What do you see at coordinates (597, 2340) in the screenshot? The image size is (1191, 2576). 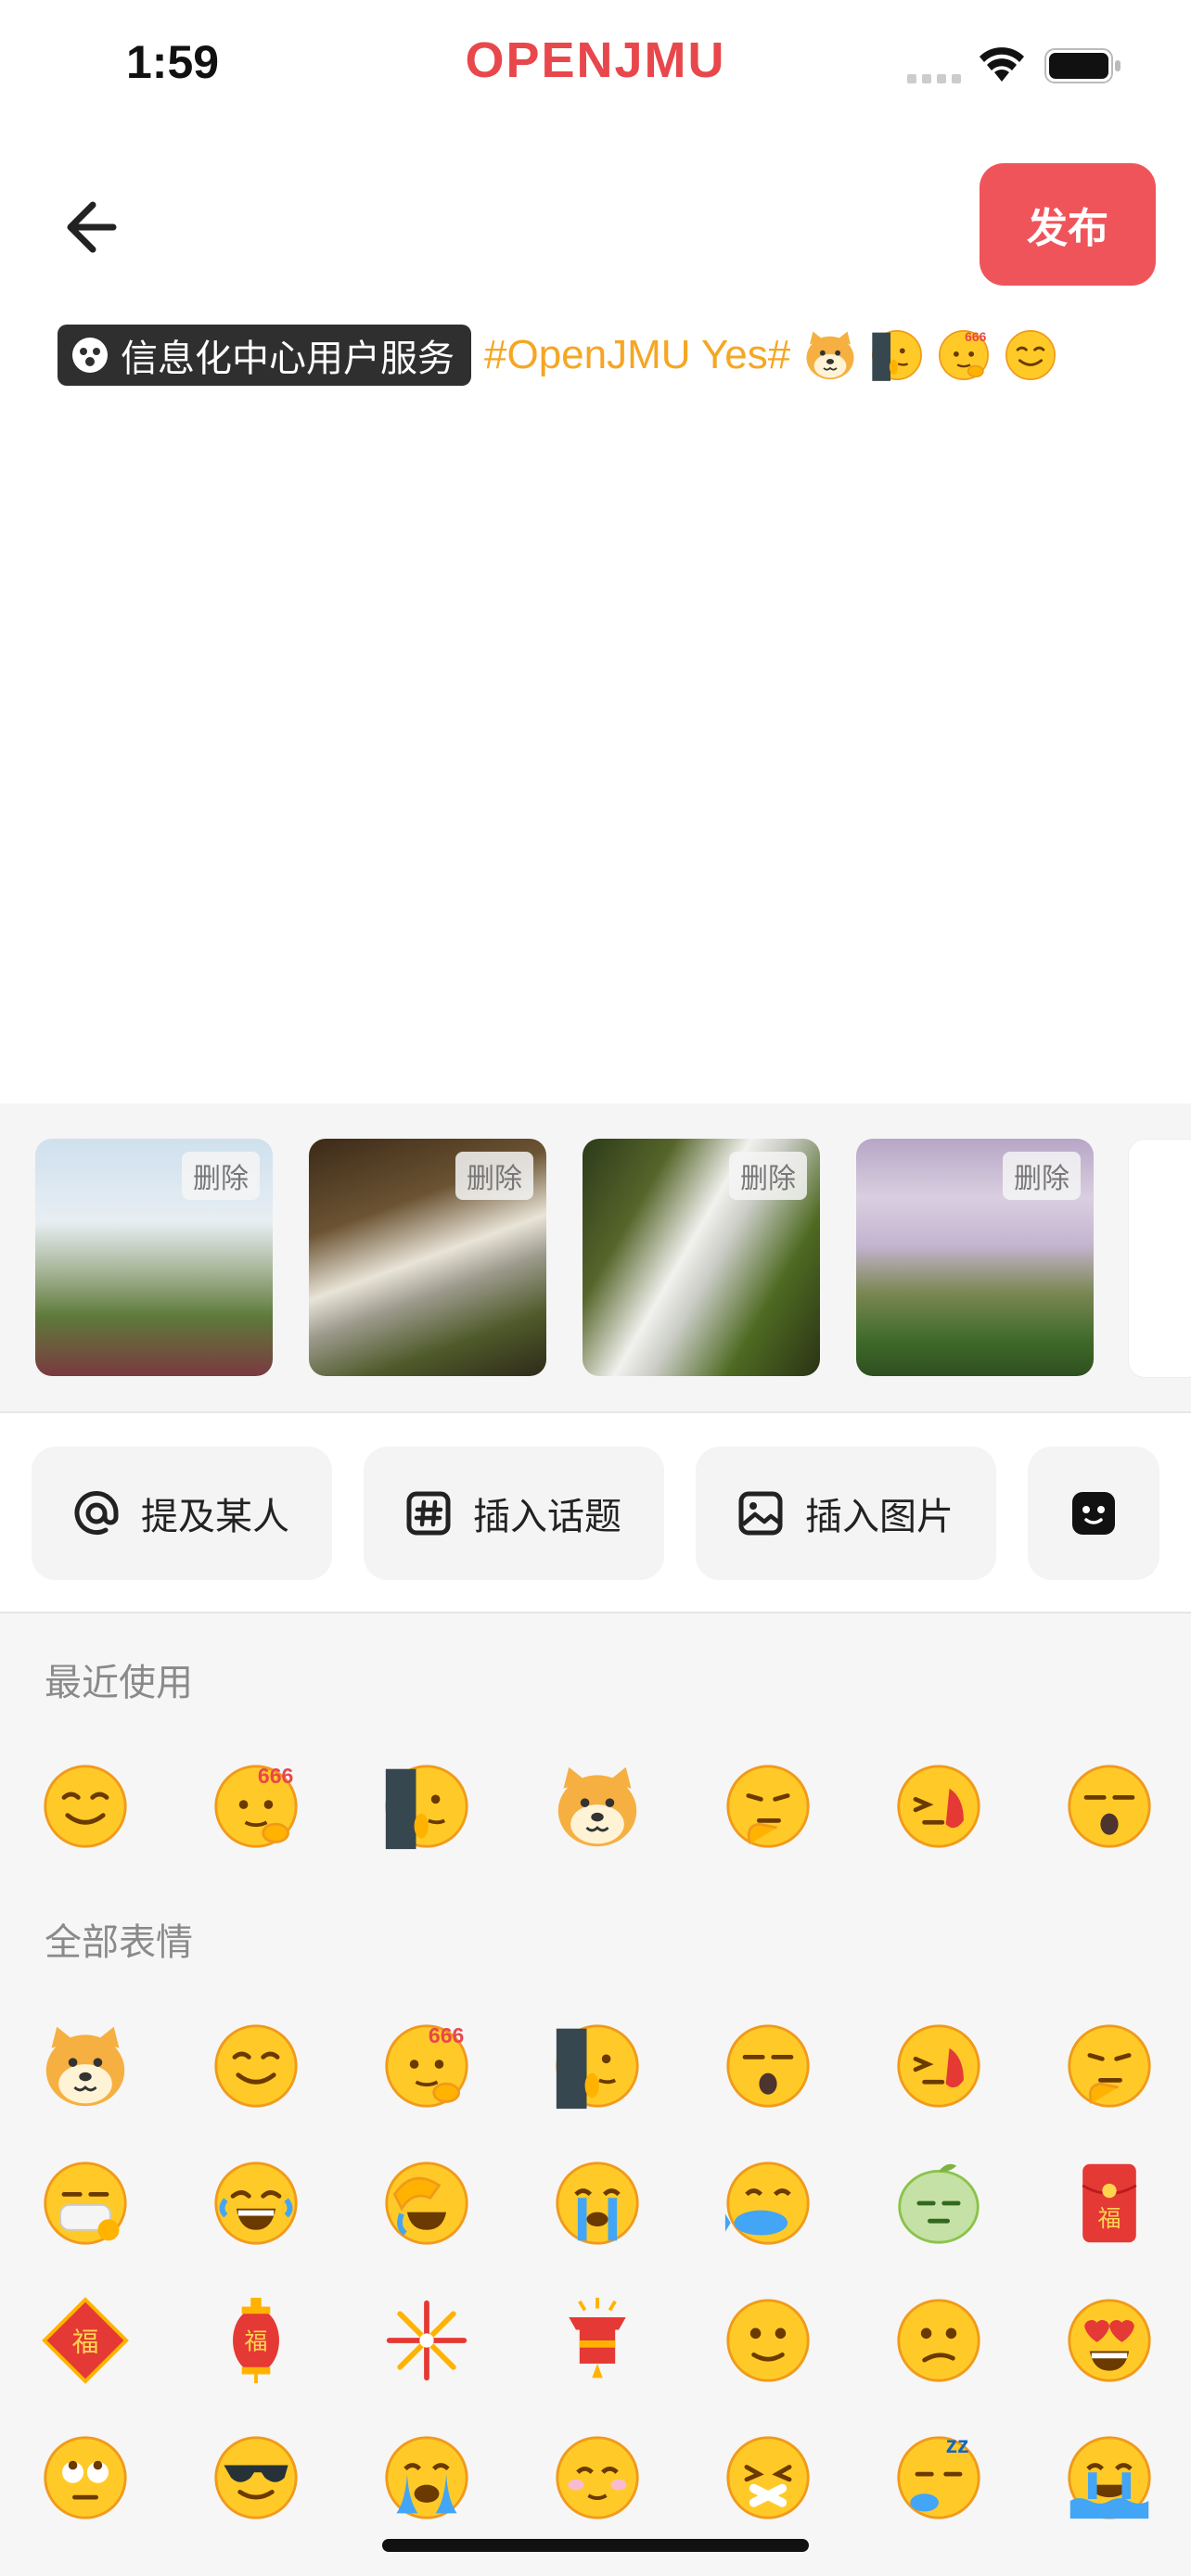 I see `firecracker-emoji-icon` at bounding box center [597, 2340].